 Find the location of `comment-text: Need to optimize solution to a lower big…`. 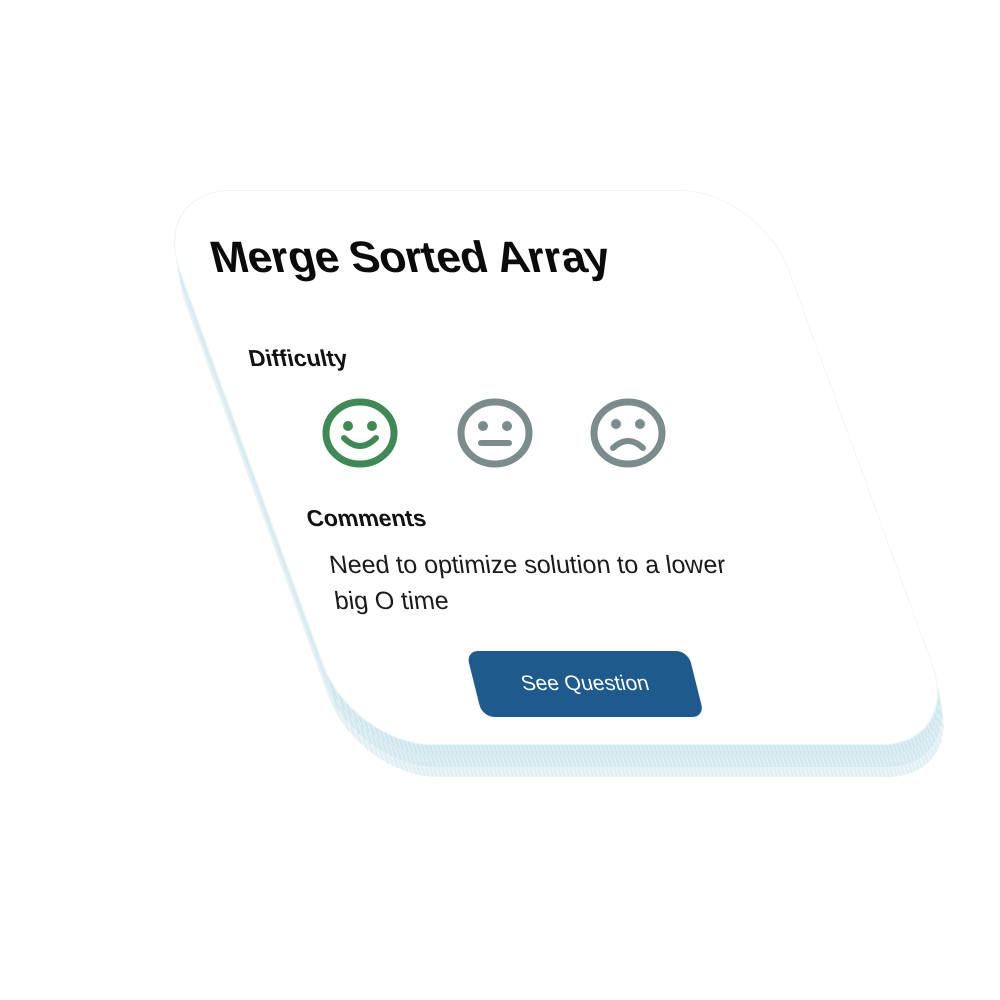

comment-text: Need to optimize solution to a lower big… is located at coordinates (527, 583).